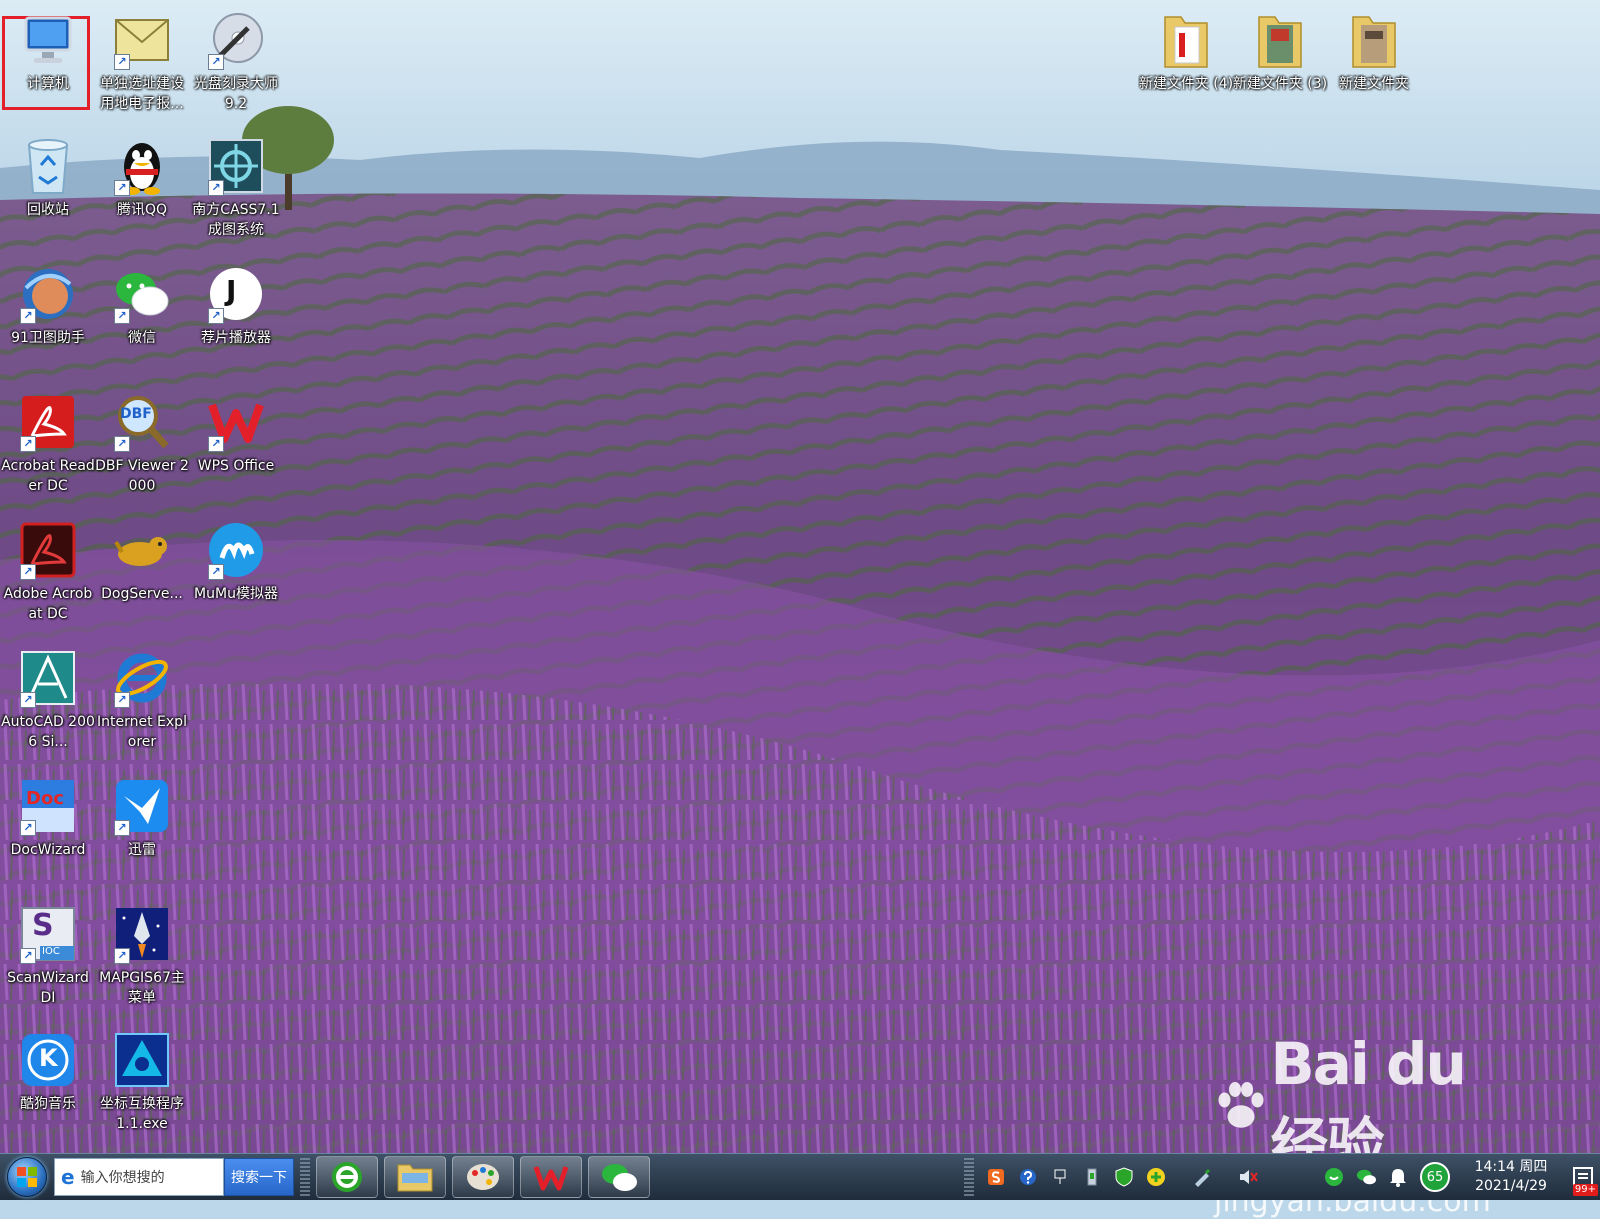  What do you see at coordinates (619, 1177) in the screenshot?
I see `taskbar-wechat-button` at bounding box center [619, 1177].